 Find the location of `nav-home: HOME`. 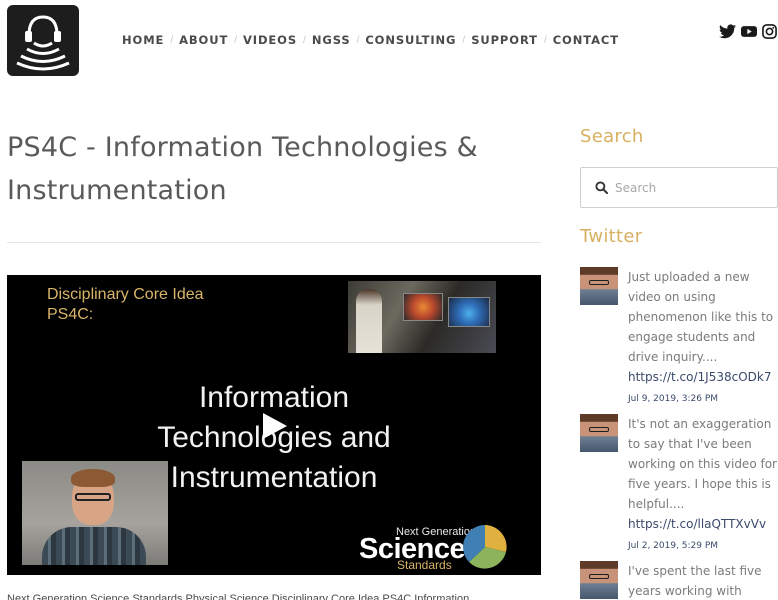

nav-home: HOME is located at coordinates (143, 40).